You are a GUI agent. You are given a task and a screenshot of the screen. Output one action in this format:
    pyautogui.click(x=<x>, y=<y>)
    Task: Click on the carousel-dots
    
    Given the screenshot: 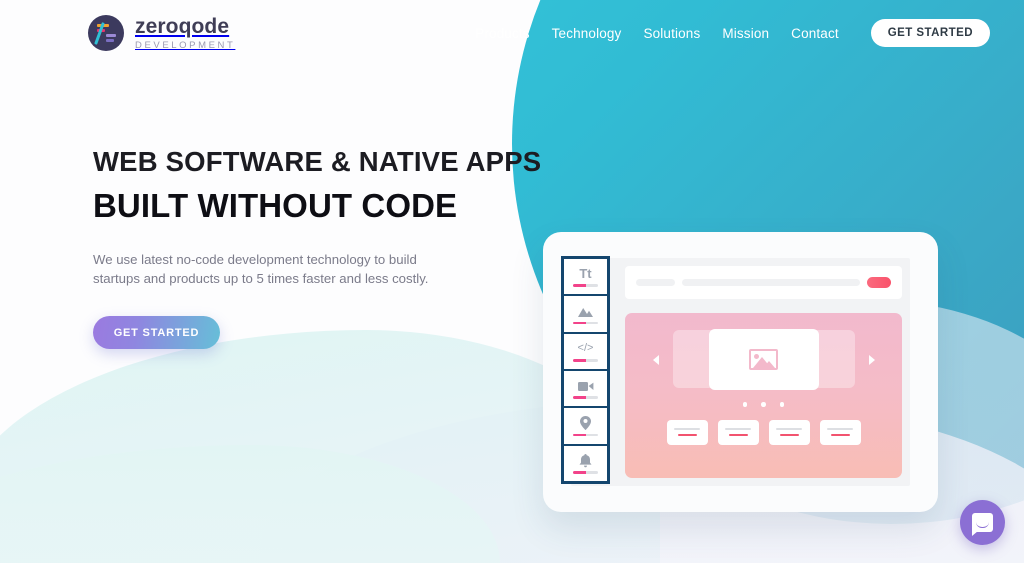 What is the action you would take?
    pyautogui.click(x=763, y=404)
    